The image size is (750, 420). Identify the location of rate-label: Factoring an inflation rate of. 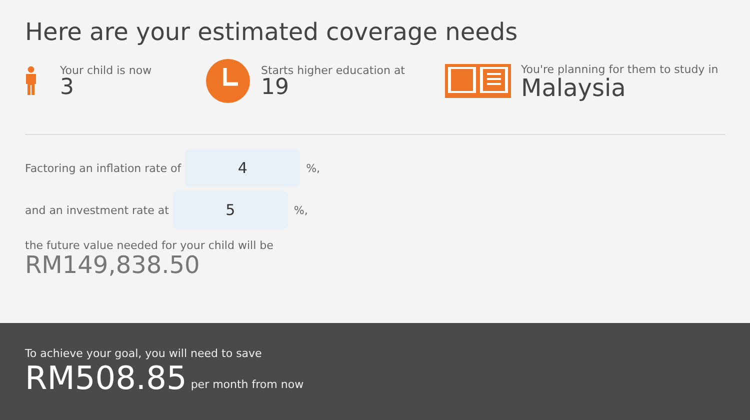
(103, 168).